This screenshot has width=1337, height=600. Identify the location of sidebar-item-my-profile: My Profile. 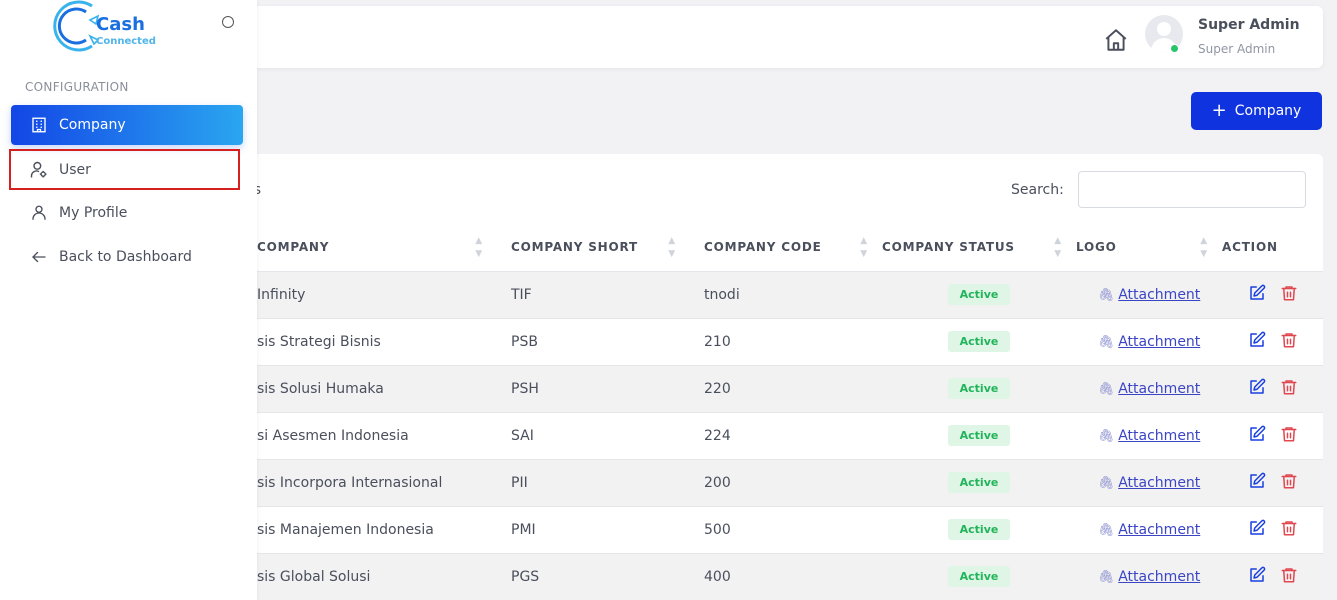
(127, 213).